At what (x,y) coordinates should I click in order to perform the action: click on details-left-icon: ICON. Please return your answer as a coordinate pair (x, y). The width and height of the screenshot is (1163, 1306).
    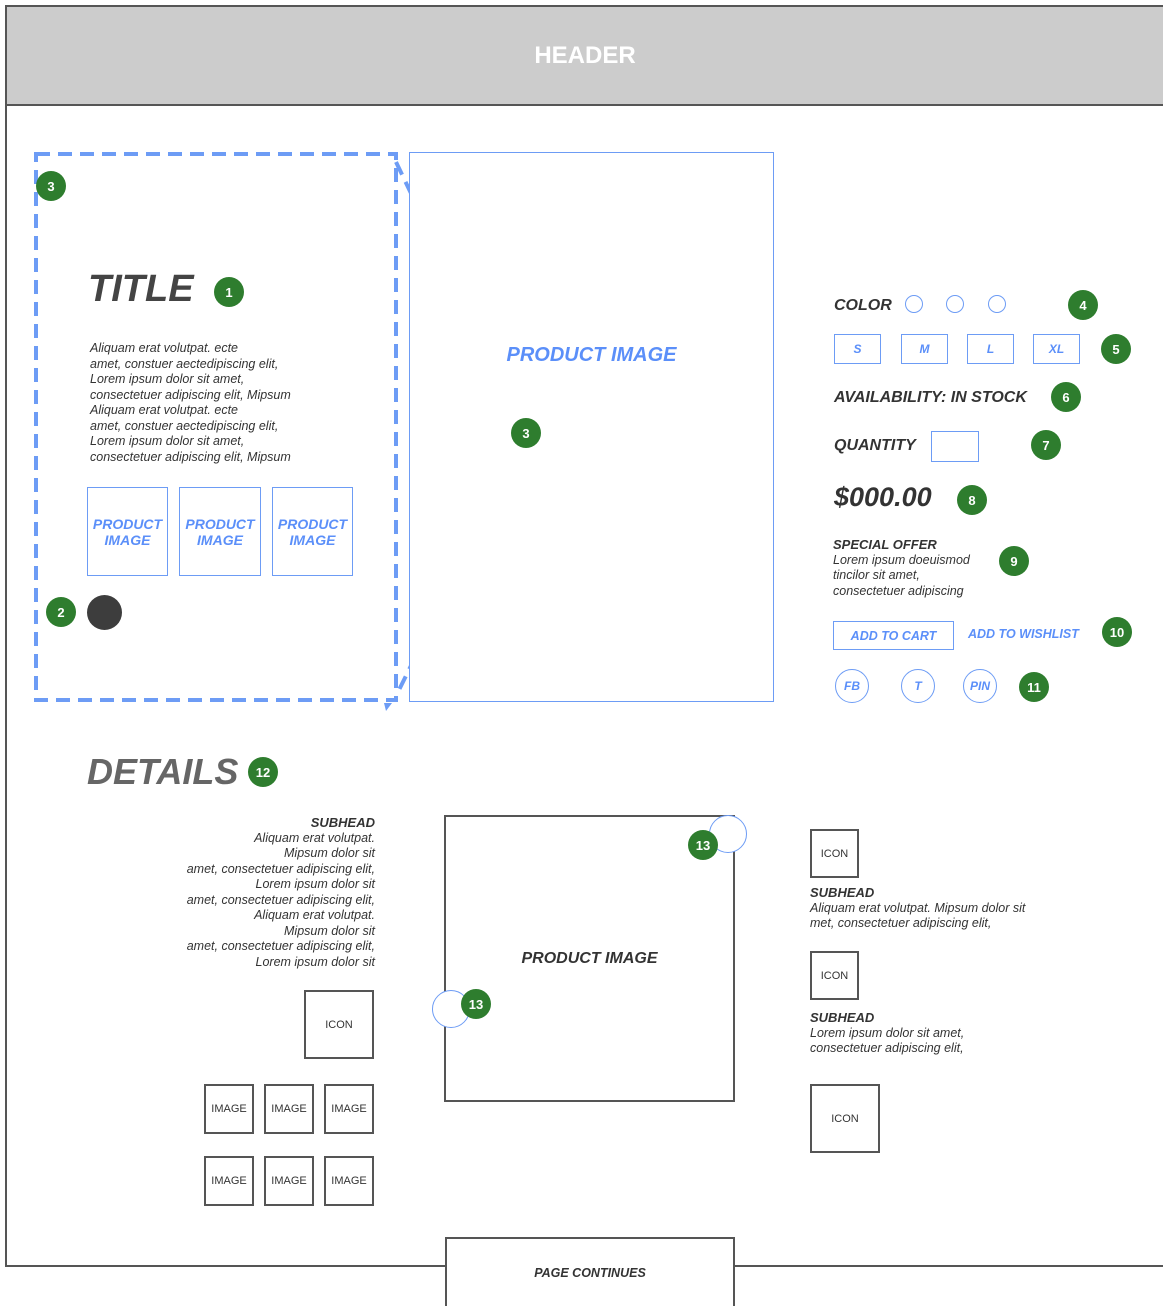
    Looking at the image, I should click on (339, 1024).